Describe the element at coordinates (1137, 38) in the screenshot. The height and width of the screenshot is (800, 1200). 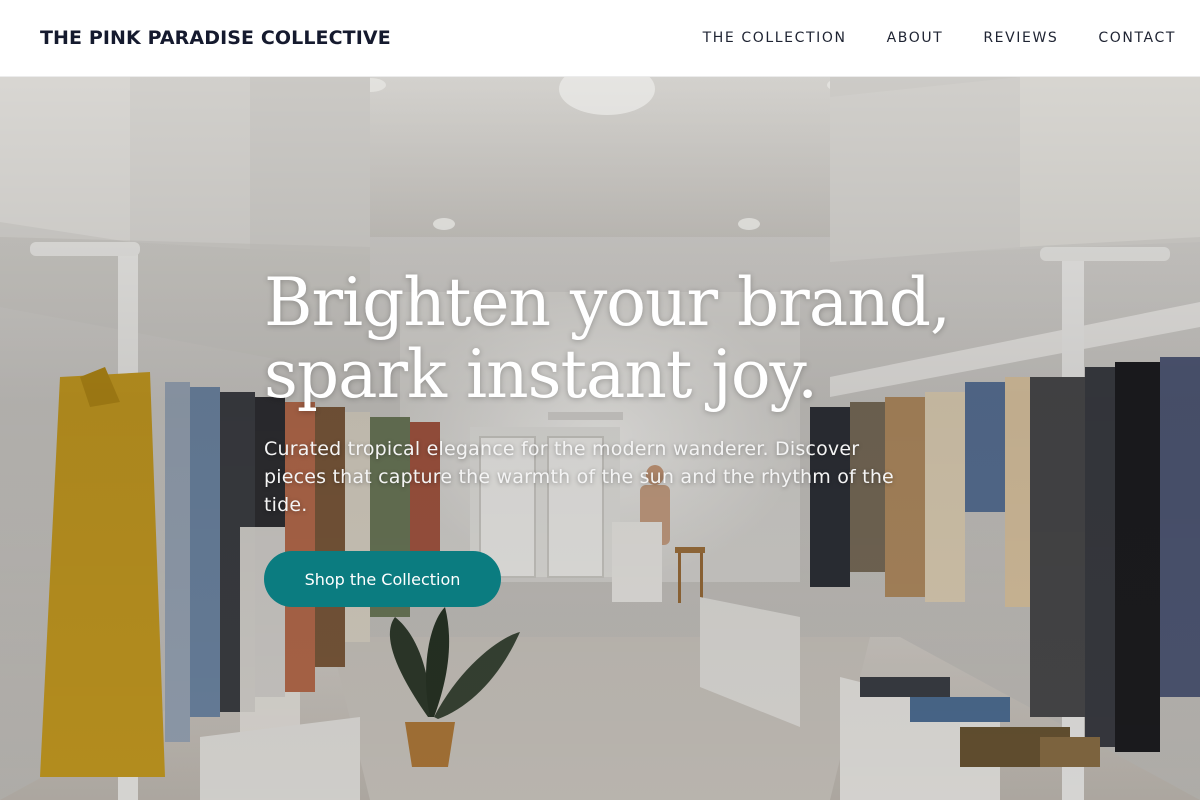
I see `nav-item-contact: CONTACT` at that location.